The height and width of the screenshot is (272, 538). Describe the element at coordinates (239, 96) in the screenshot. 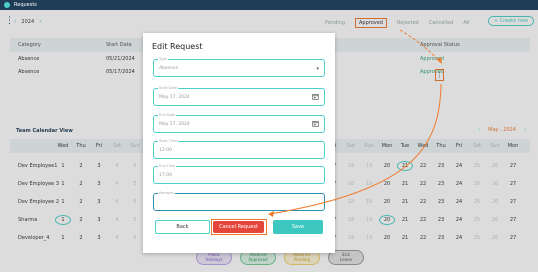

I see `start-date-field: Start Date May 17, 2024` at that location.